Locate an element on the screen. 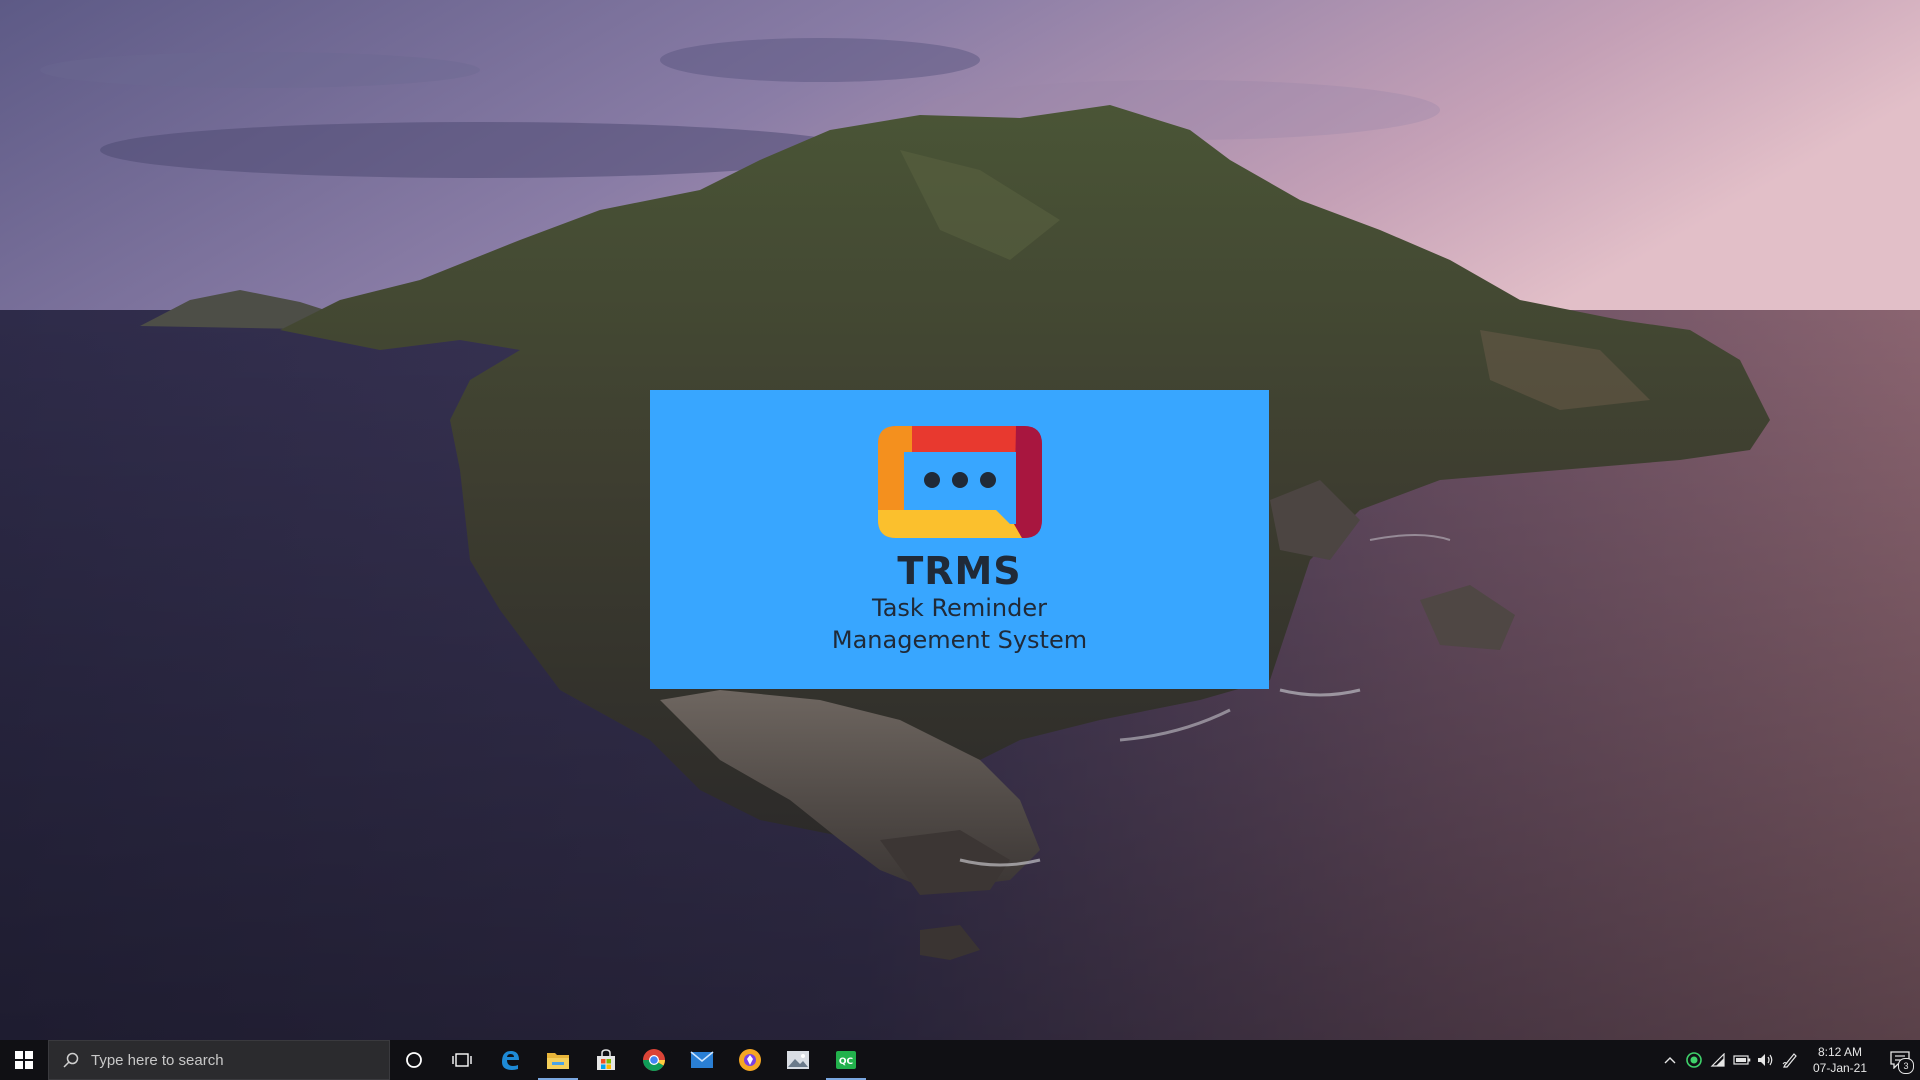 The width and height of the screenshot is (1920, 1080). svg-text: QC is located at coordinates (846, 1062).